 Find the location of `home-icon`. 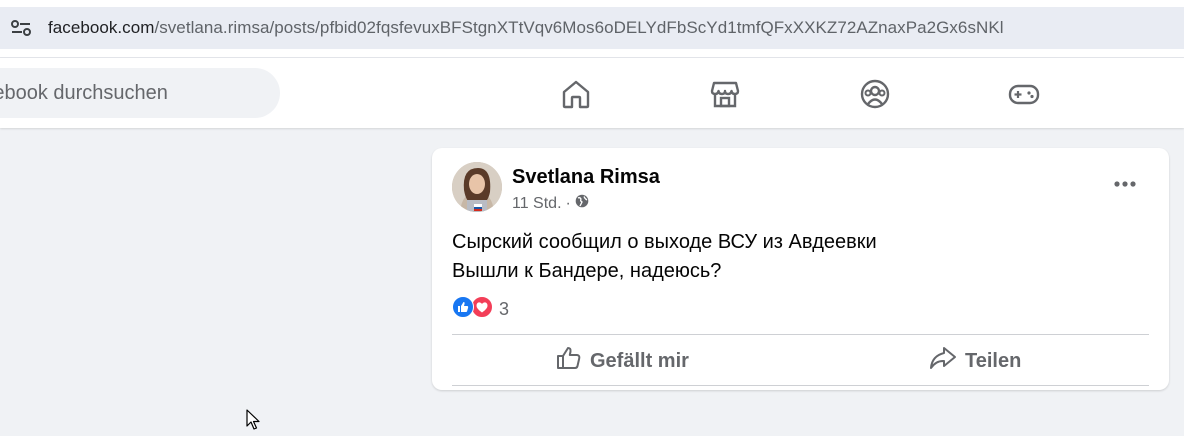

home-icon is located at coordinates (576, 94).